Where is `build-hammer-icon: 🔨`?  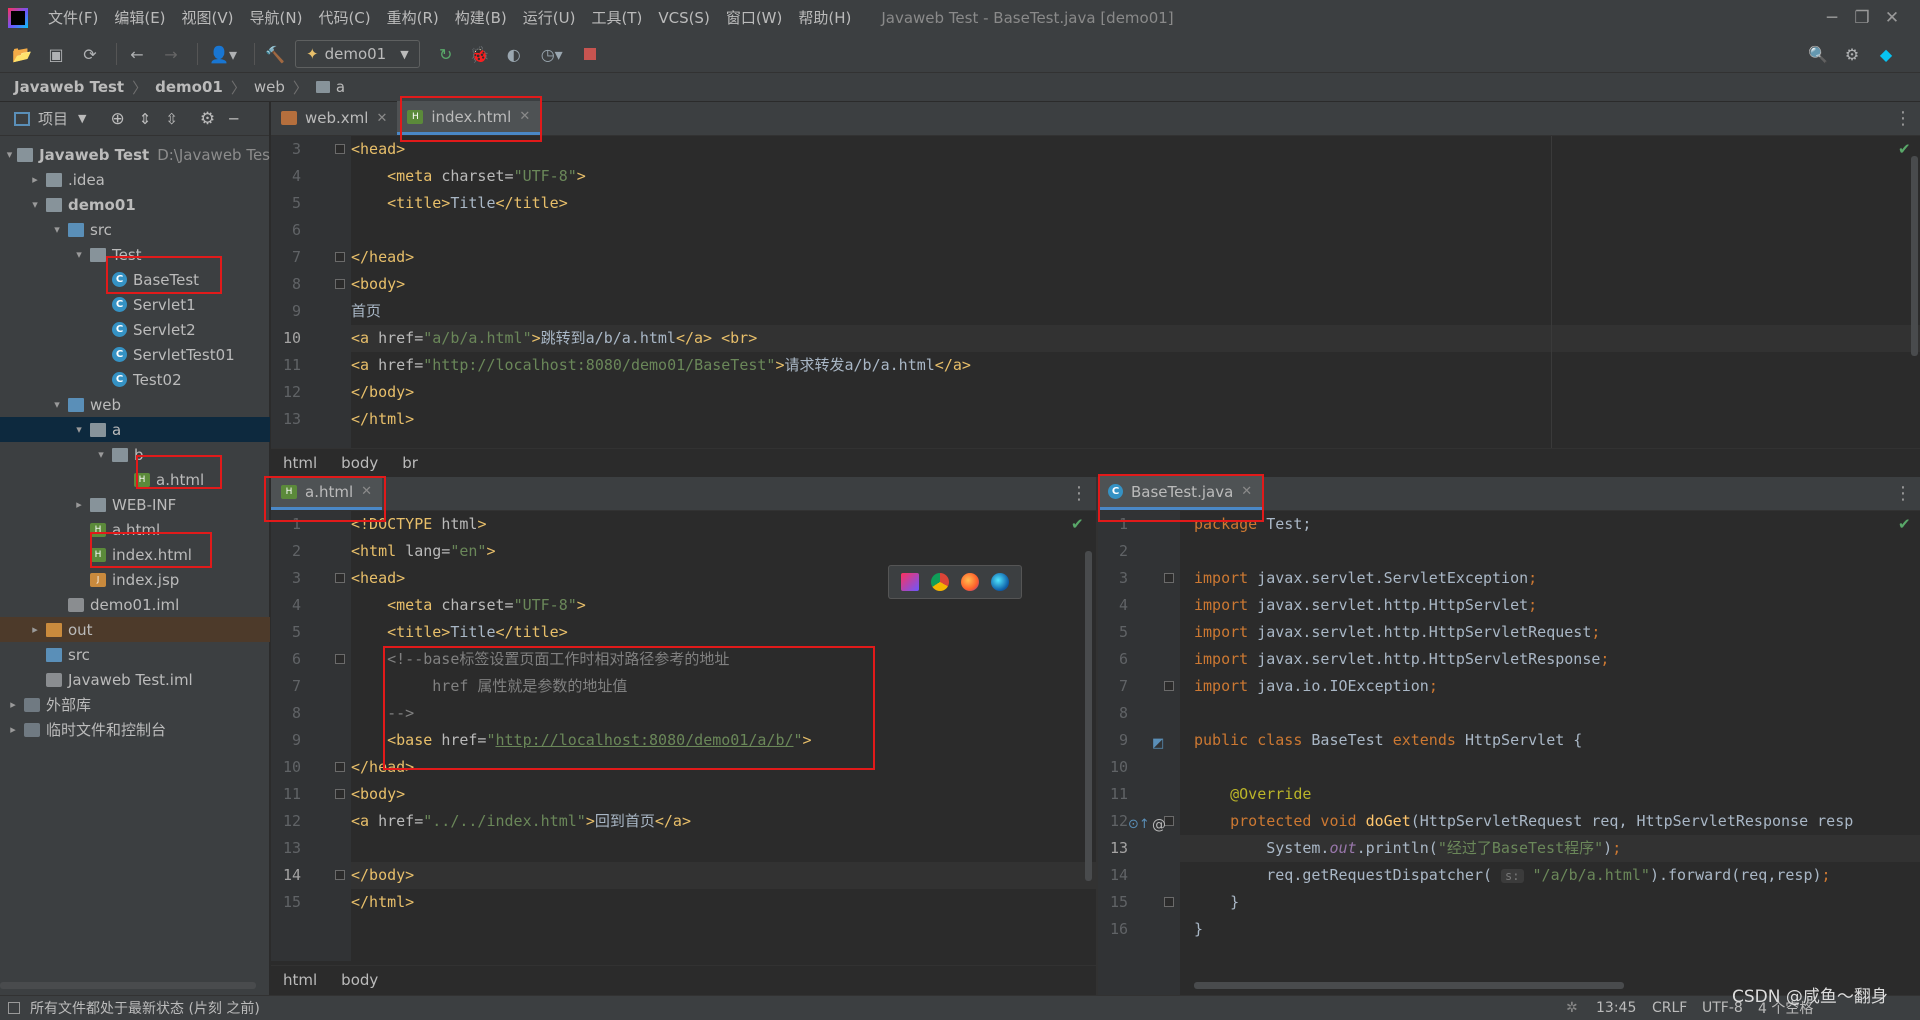 build-hammer-icon: 🔨 is located at coordinates (275, 54).